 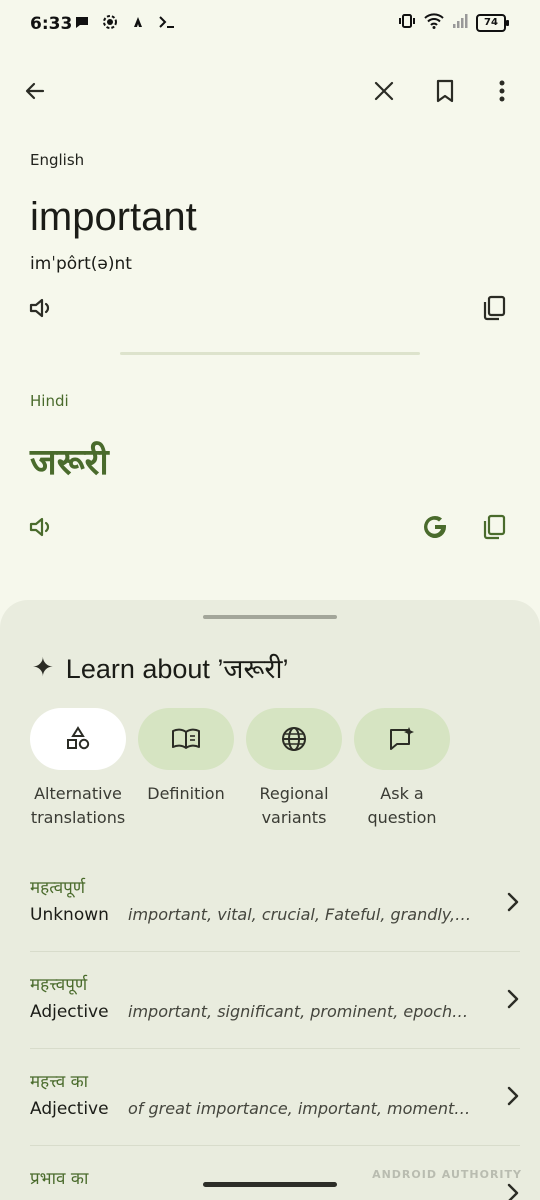 What do you see at coordinates (270, 91) in the screenshot?
I see `top-app-bar` at bounding box center [270, 91].